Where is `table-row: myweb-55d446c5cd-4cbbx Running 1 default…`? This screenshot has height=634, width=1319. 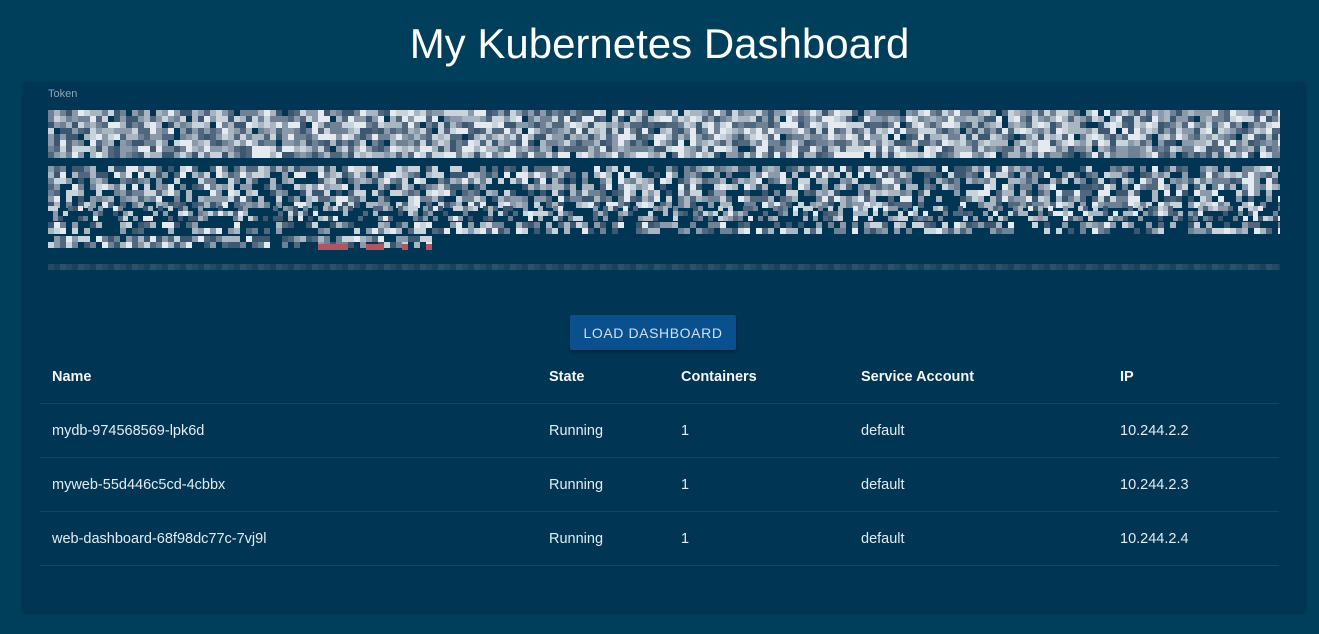 table-row: myweb-55d446c5cd-4cbbx Running 1 default… is located at coordinates (659, 484).